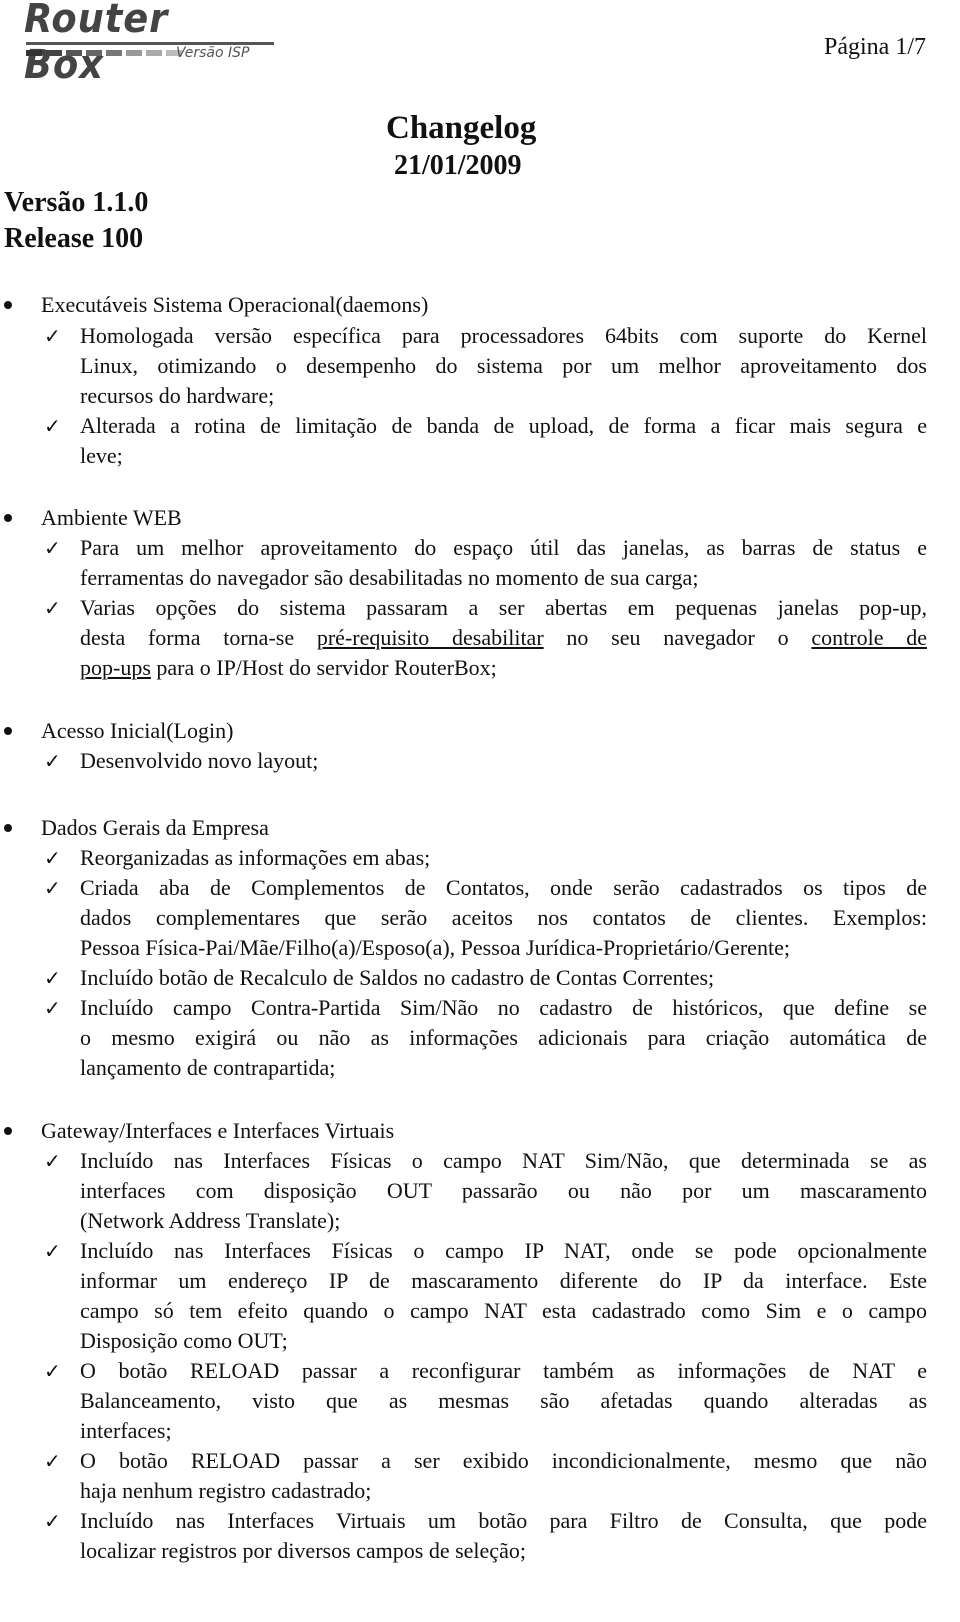 This screenshot has height=1622, width=960. What do you see at coordinates (76, 202) in the screenshot?
I see `version-label: Versão 1.1.0` at bounding box center [76, 202].